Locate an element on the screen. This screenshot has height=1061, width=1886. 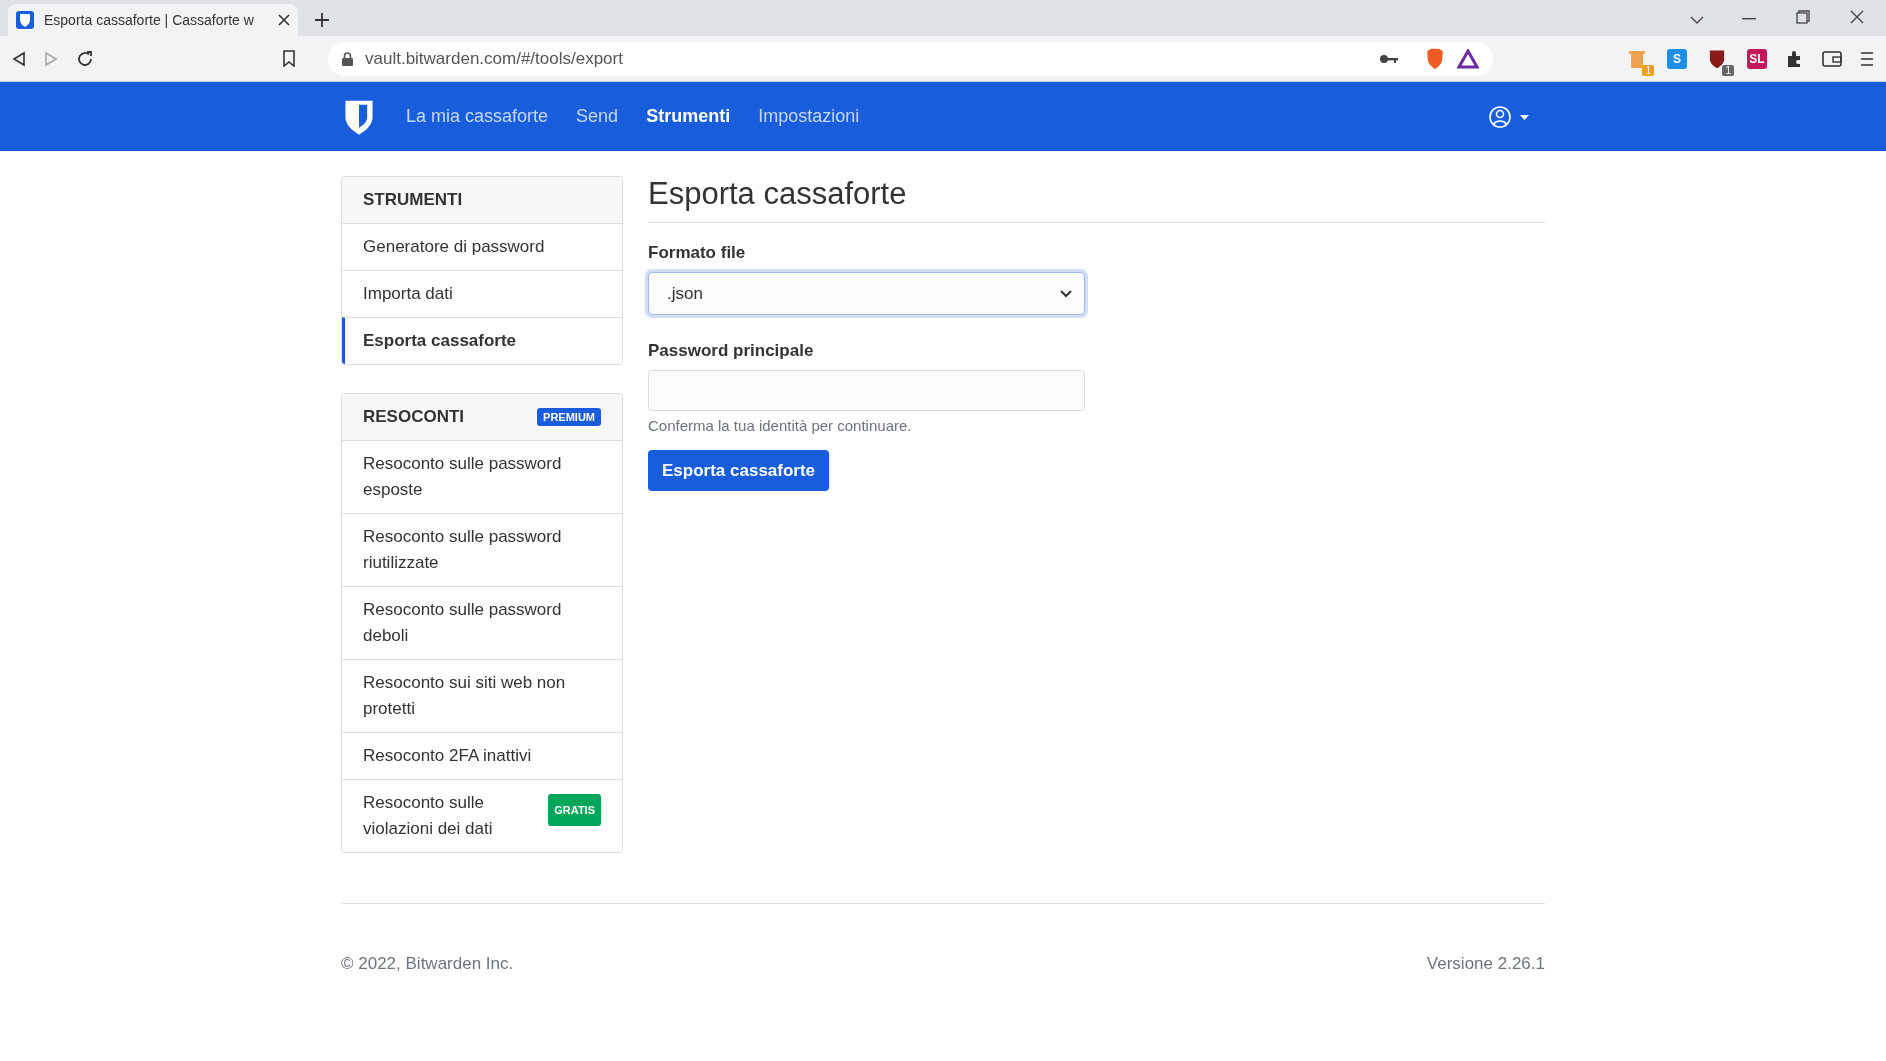
item-label: Resoconto sulle password esposte is located at coordinates (463, 477).